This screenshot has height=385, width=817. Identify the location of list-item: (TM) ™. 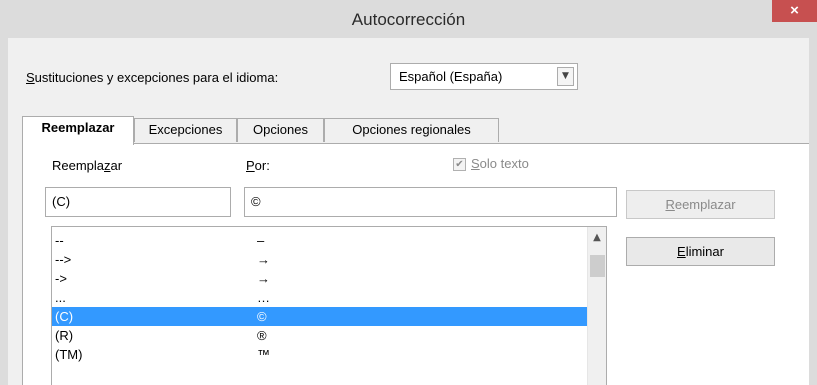
(319, 354).